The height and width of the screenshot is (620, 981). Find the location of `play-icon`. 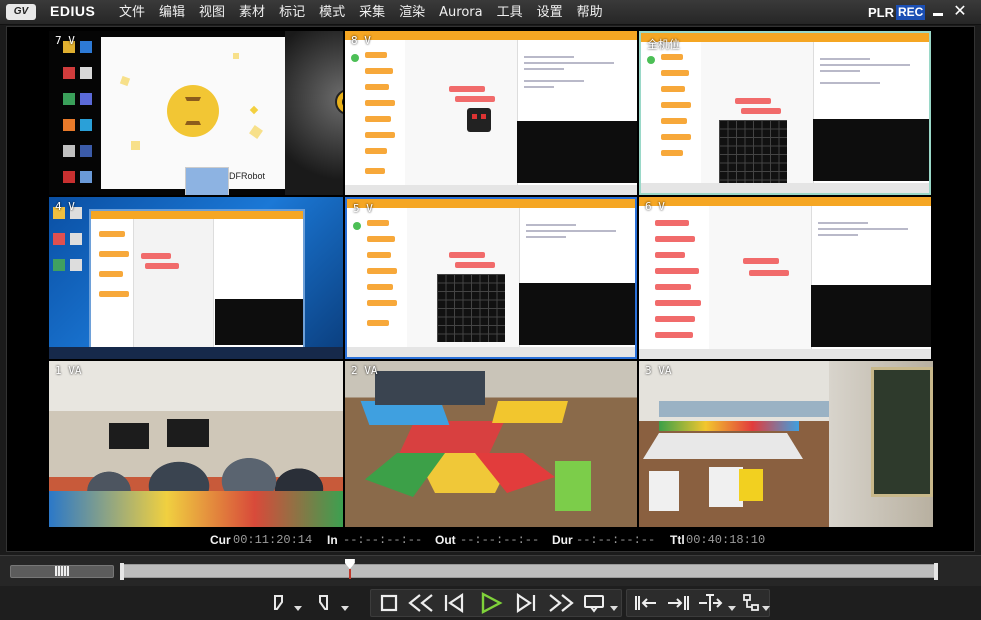

play-icon is located at coordinates (491, 603).